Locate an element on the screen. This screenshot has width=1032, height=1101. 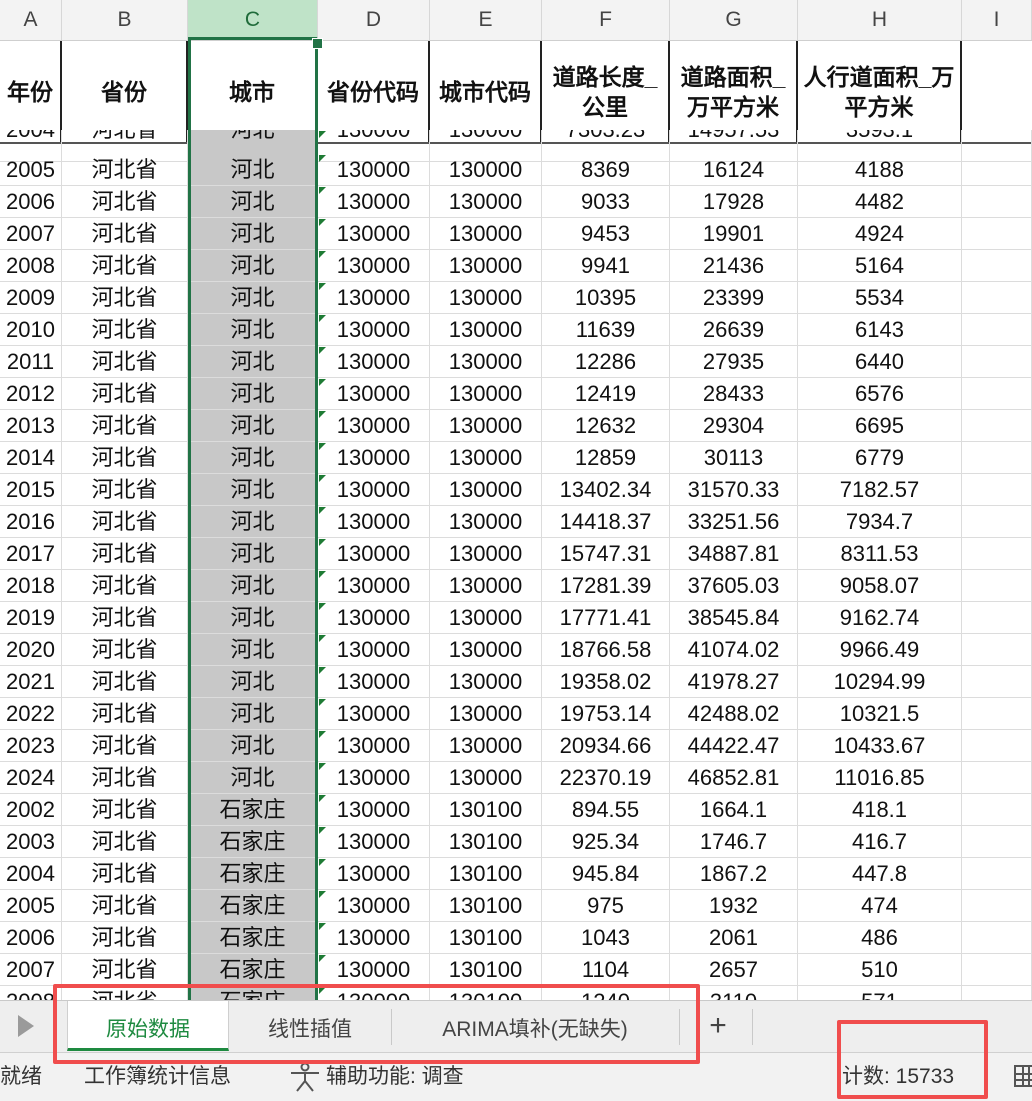
table-cell: 6576 is located at coordinates (880, 393).